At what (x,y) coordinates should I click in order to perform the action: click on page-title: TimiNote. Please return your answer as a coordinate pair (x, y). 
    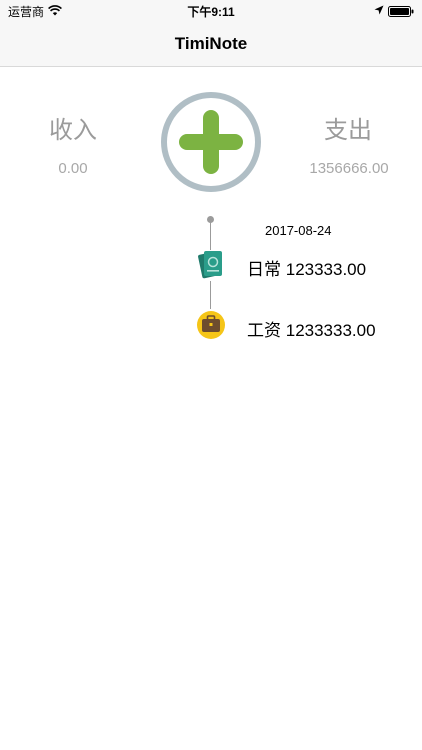
    Looking at the image, I should click on (211, 43).